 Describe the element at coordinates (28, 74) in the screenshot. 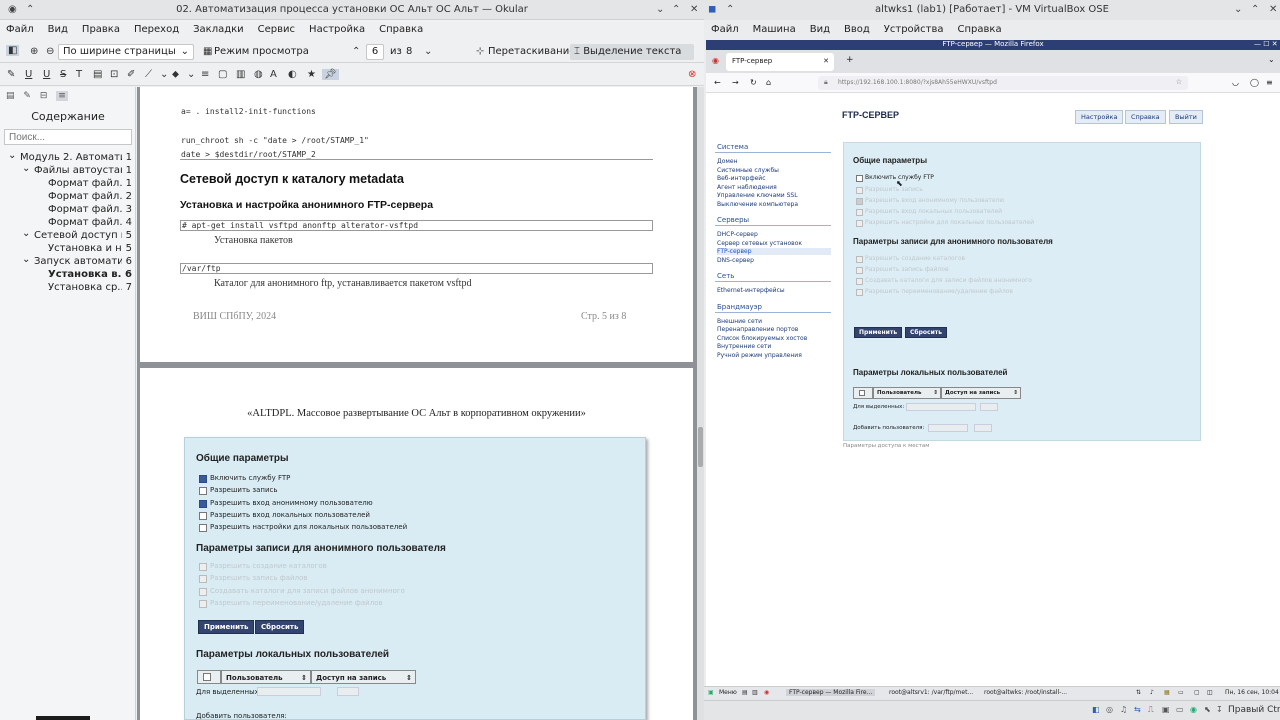

I see `underline-icon: U` at that location.